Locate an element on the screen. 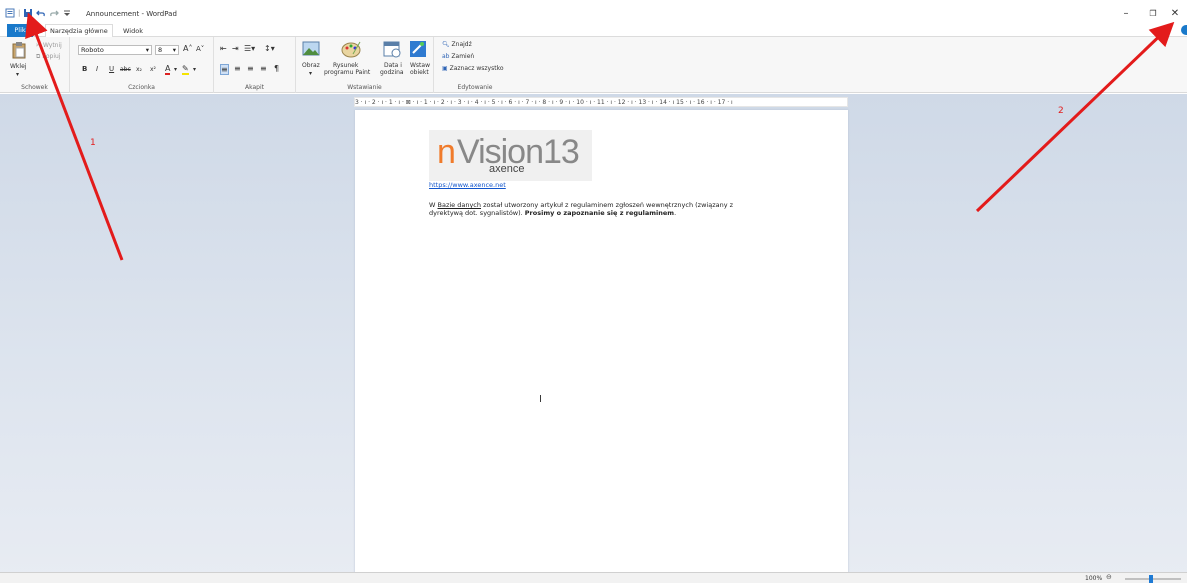  insert-object-button is located at coordinates (418, 51).